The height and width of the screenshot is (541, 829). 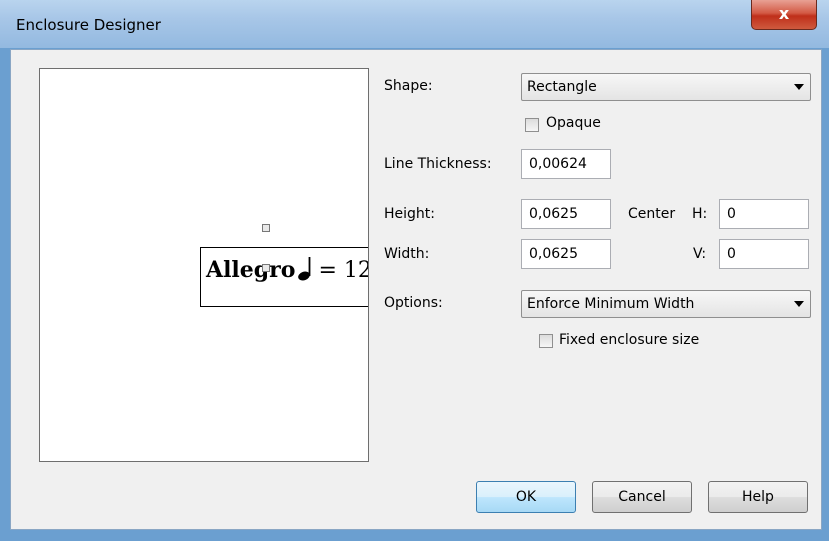 What do you see at coordinates (266, 228) in the screenshot?
I see `resize-handle-top` at bounding box center [266, 228].